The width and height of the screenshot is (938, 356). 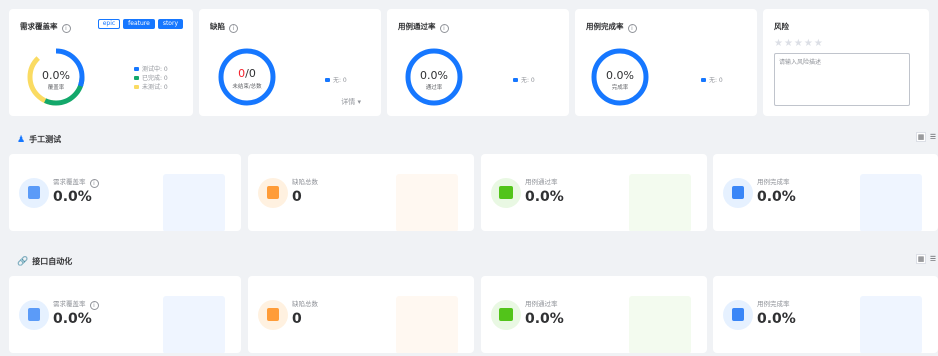 I want to click on tag-epic: epic, so click(x=109, y=24).